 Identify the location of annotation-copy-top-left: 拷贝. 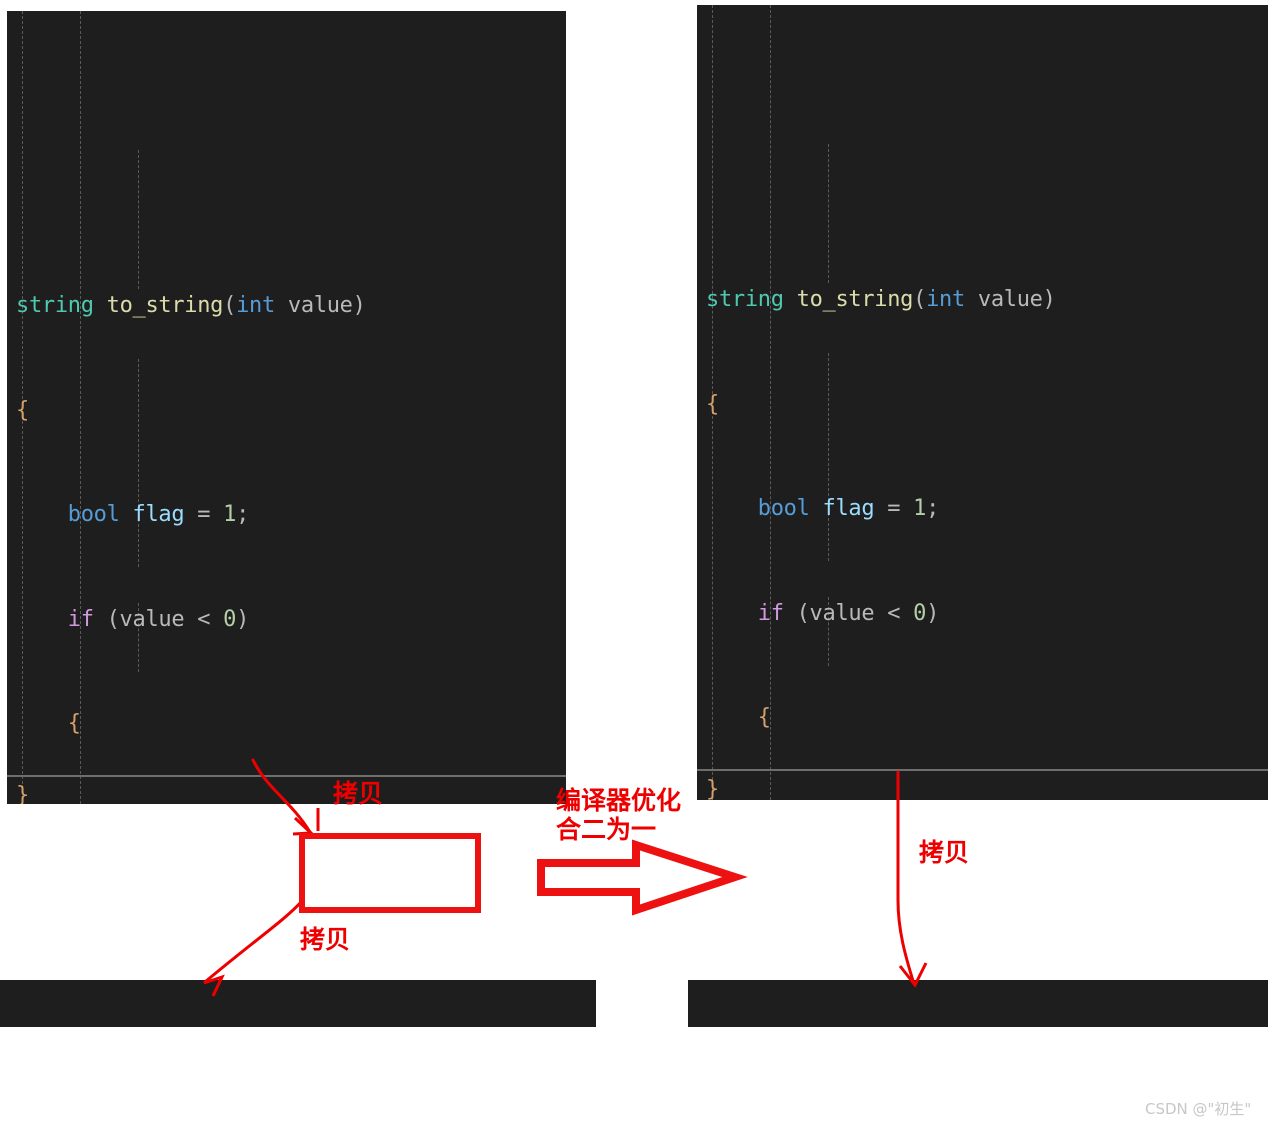
(358, 793).